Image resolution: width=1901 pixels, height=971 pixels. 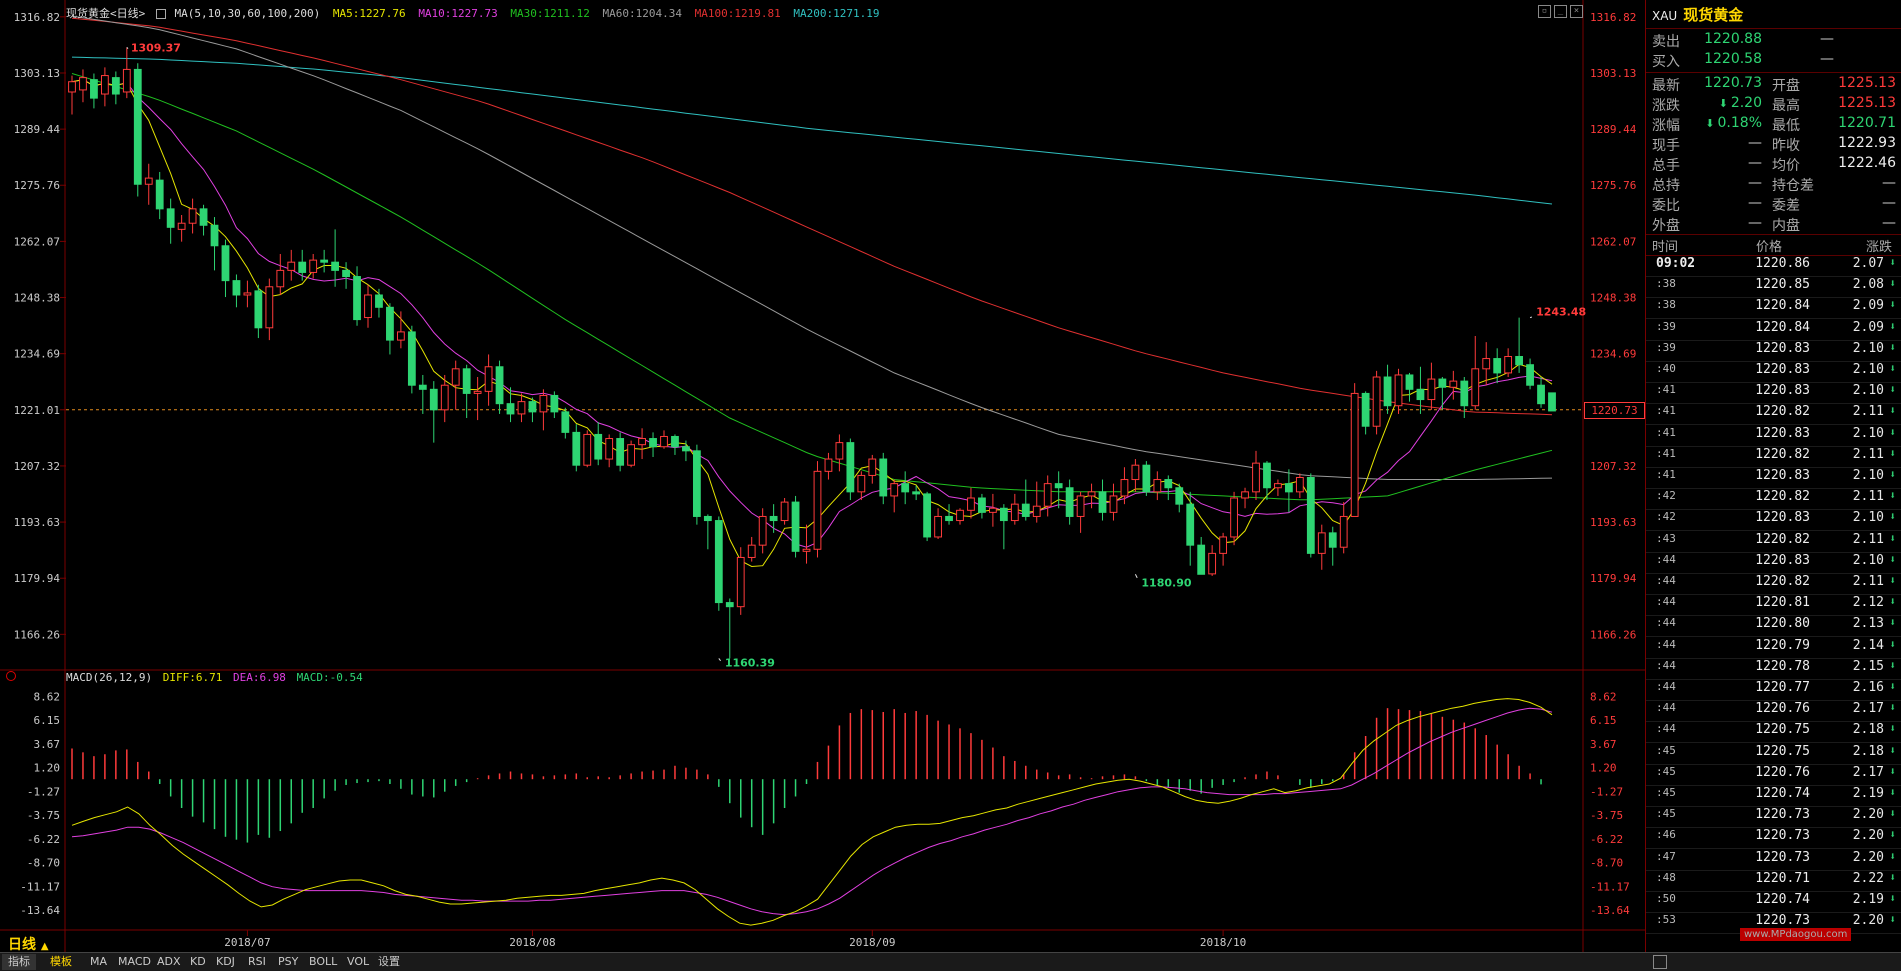 I want to click on tick-row: :39 1220.84 2.09 ⬇, so click(x=1773, y=330).